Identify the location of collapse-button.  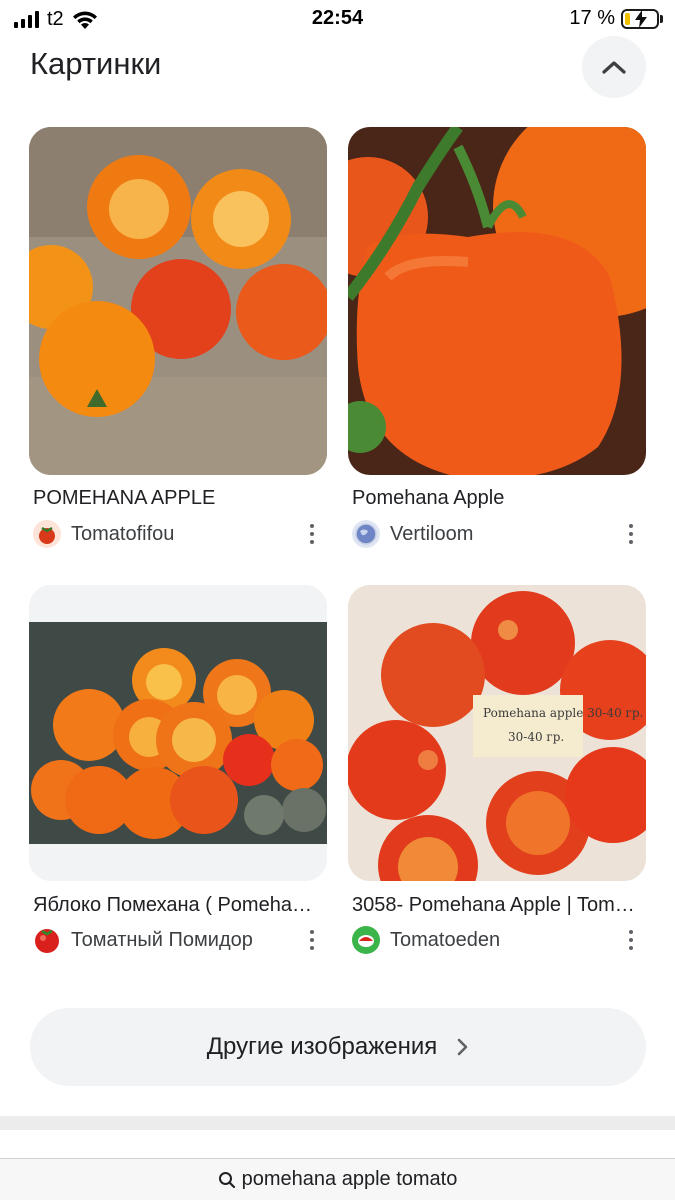
(614, 67).